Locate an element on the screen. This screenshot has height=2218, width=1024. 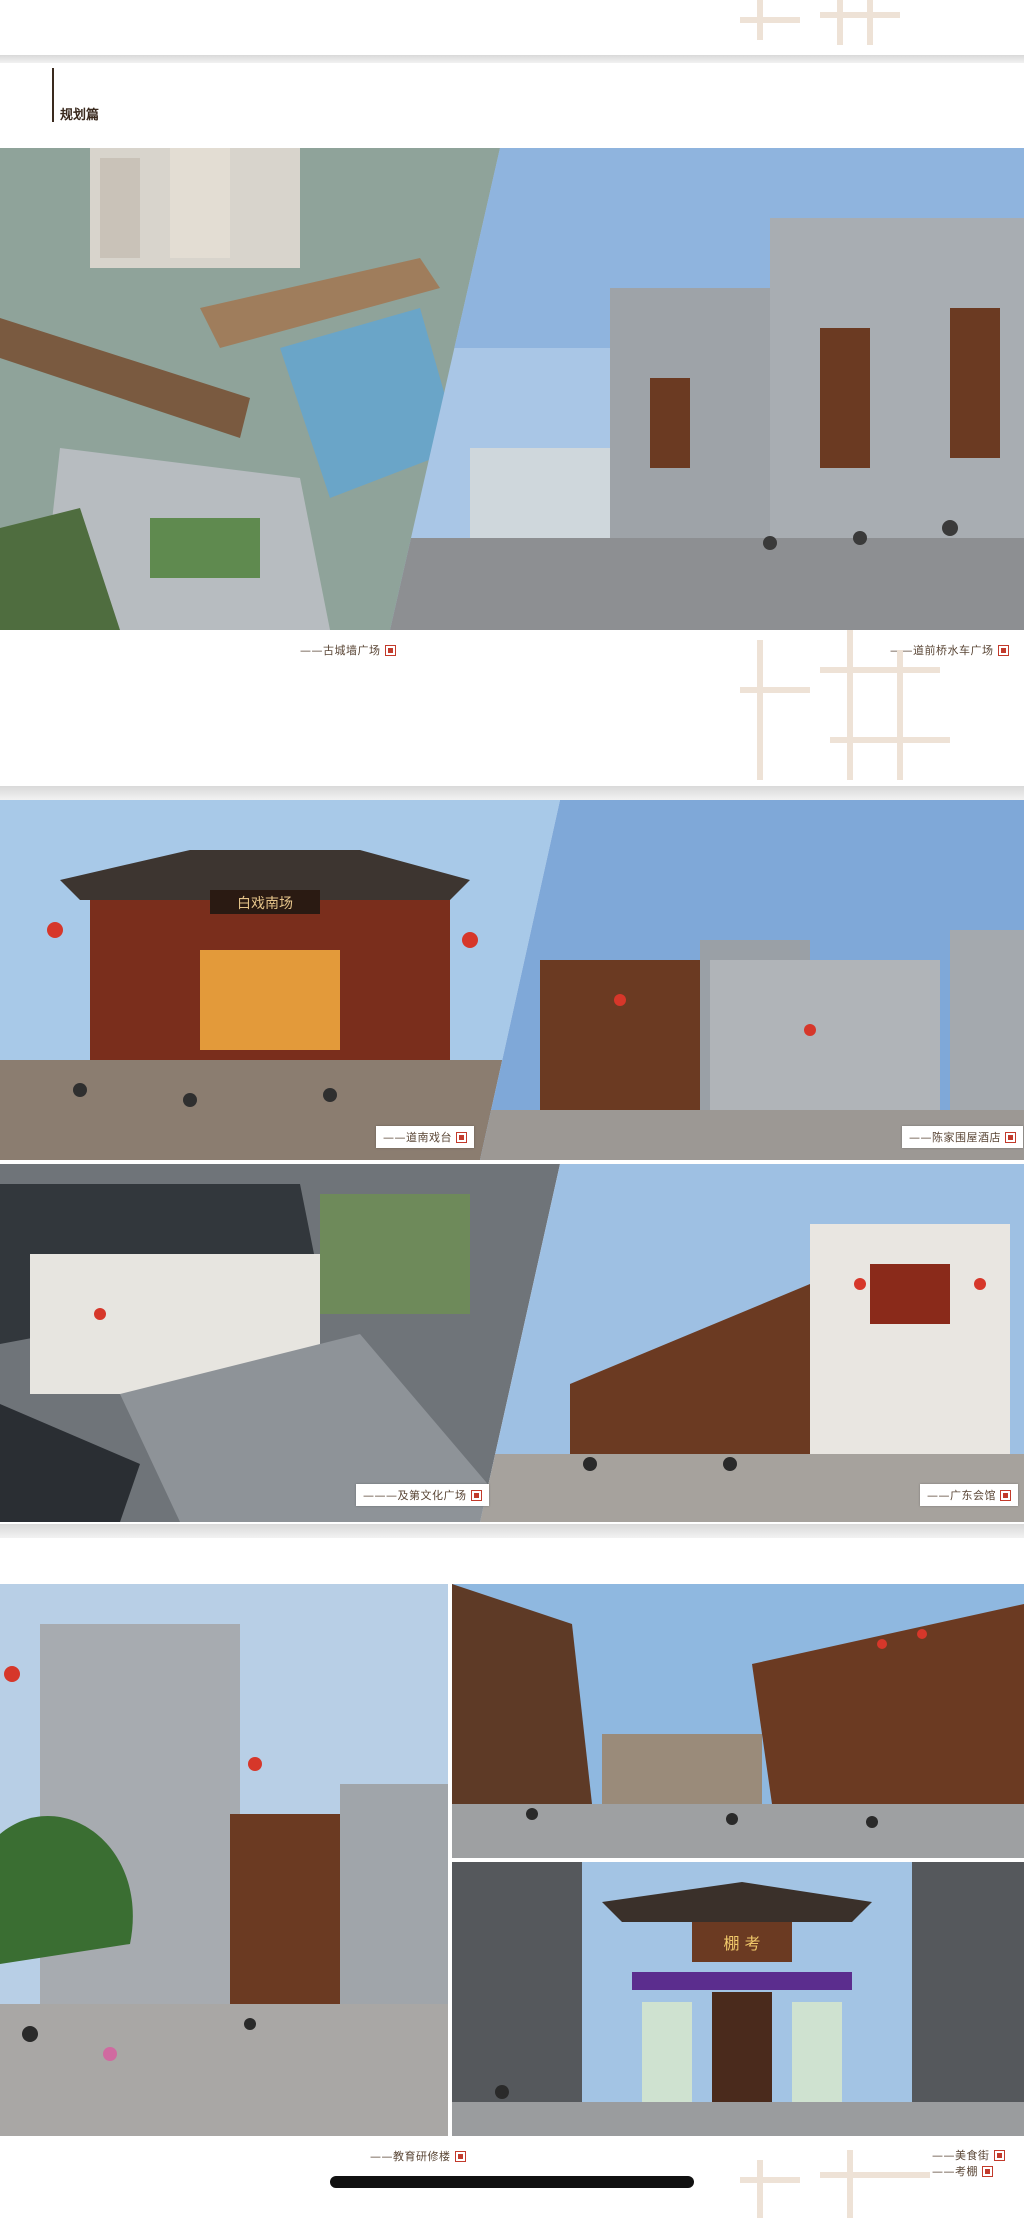
photo-waterwheel-plaza is located at coordinates (707, 389).